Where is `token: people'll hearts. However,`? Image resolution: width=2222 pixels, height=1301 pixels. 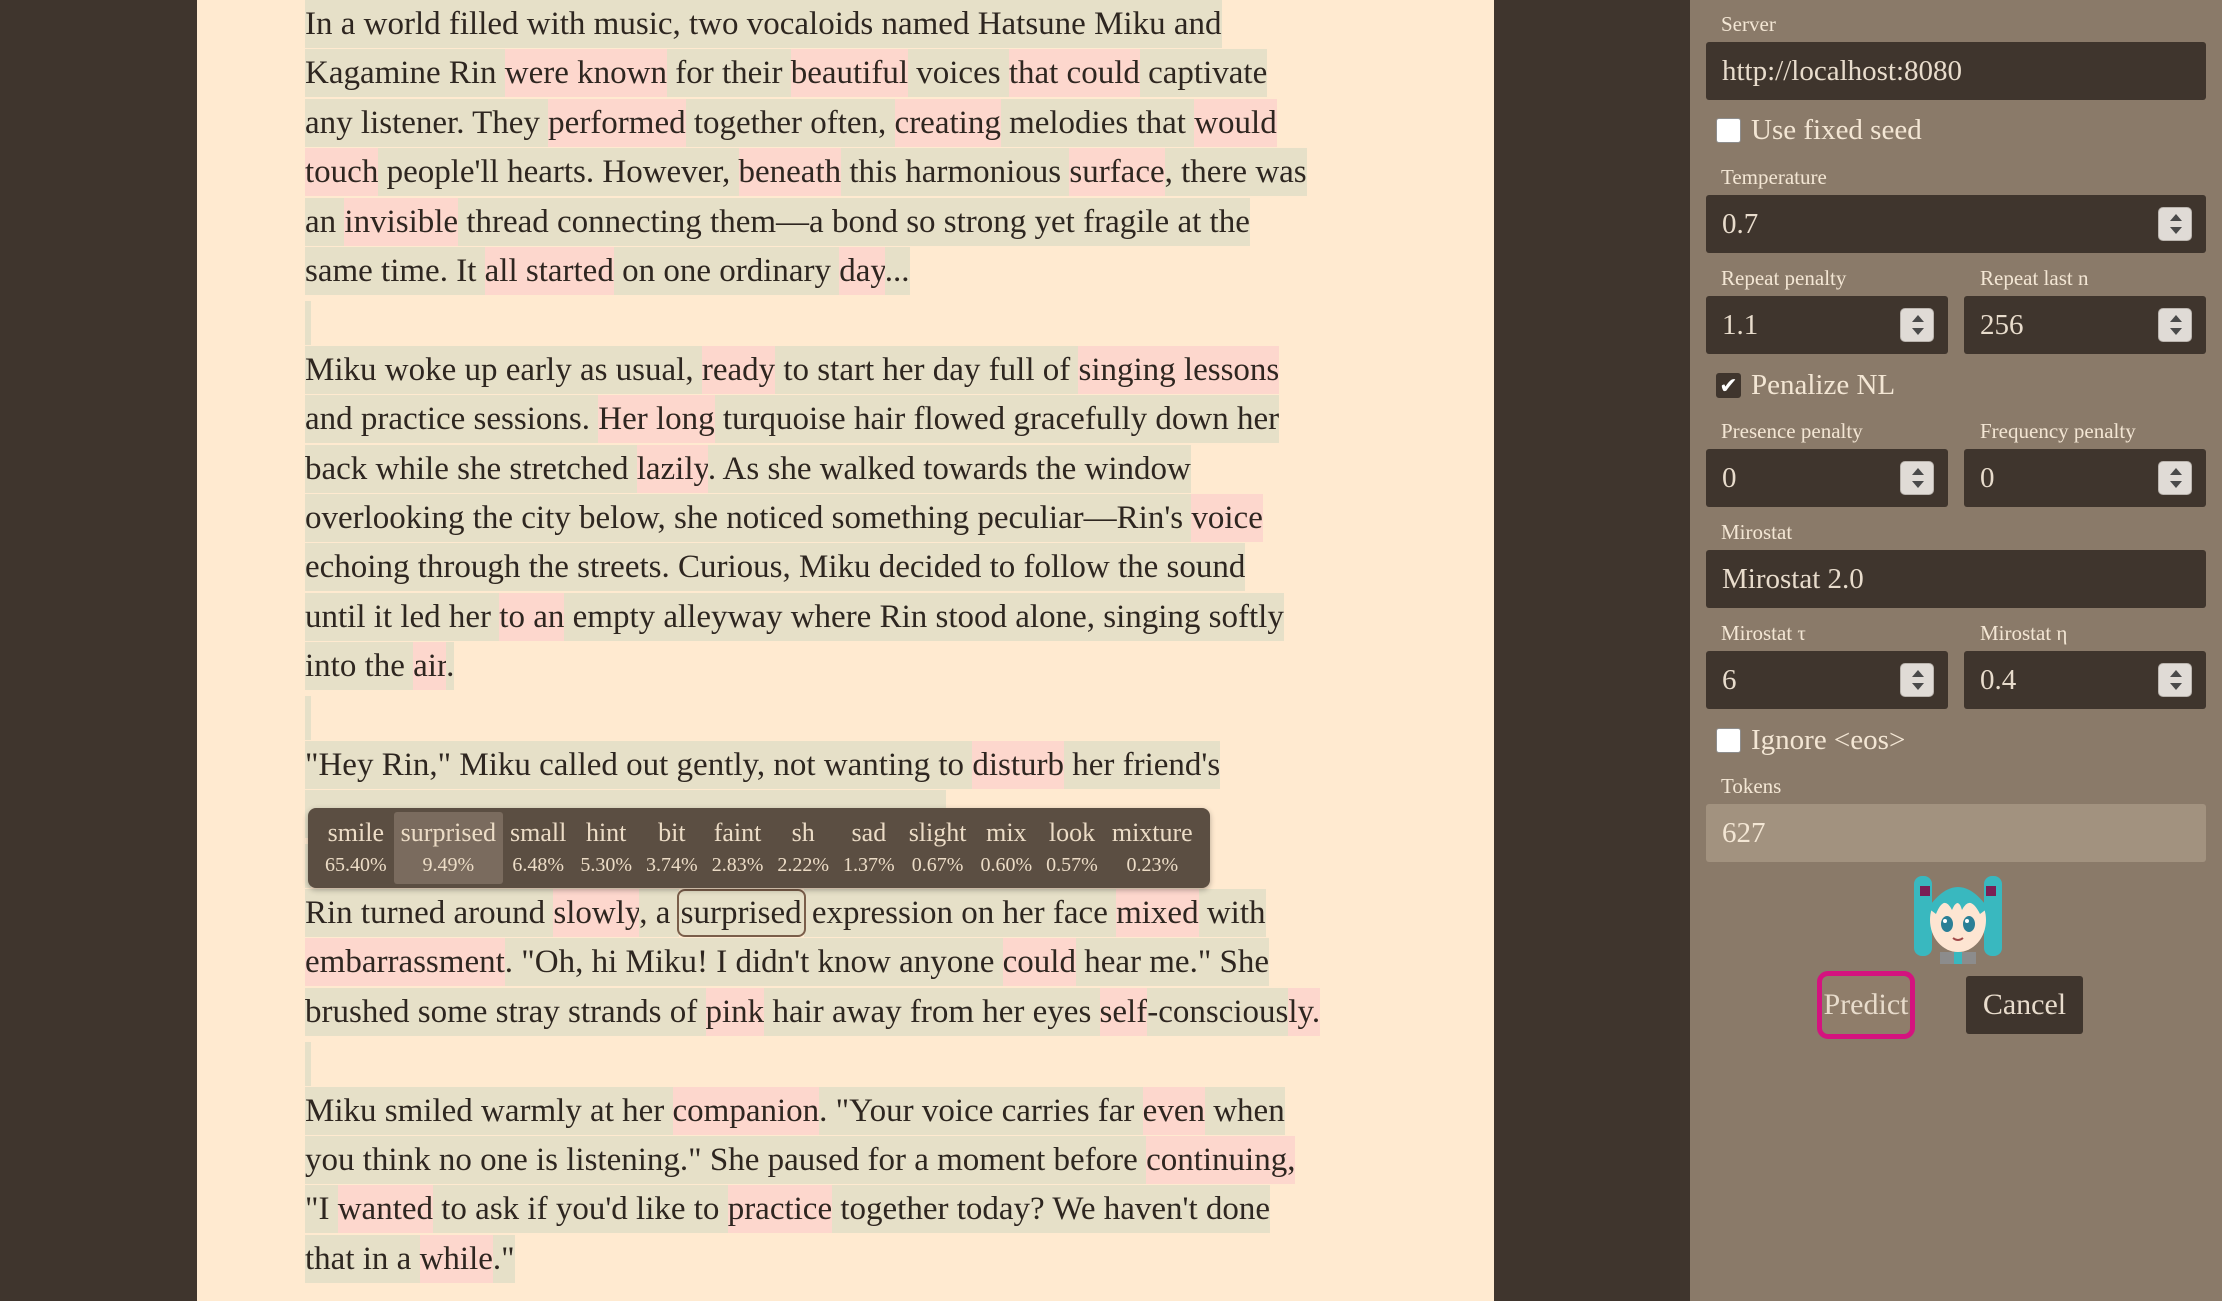 token: people'll hearts. However, is located at coordinates (558, 172).